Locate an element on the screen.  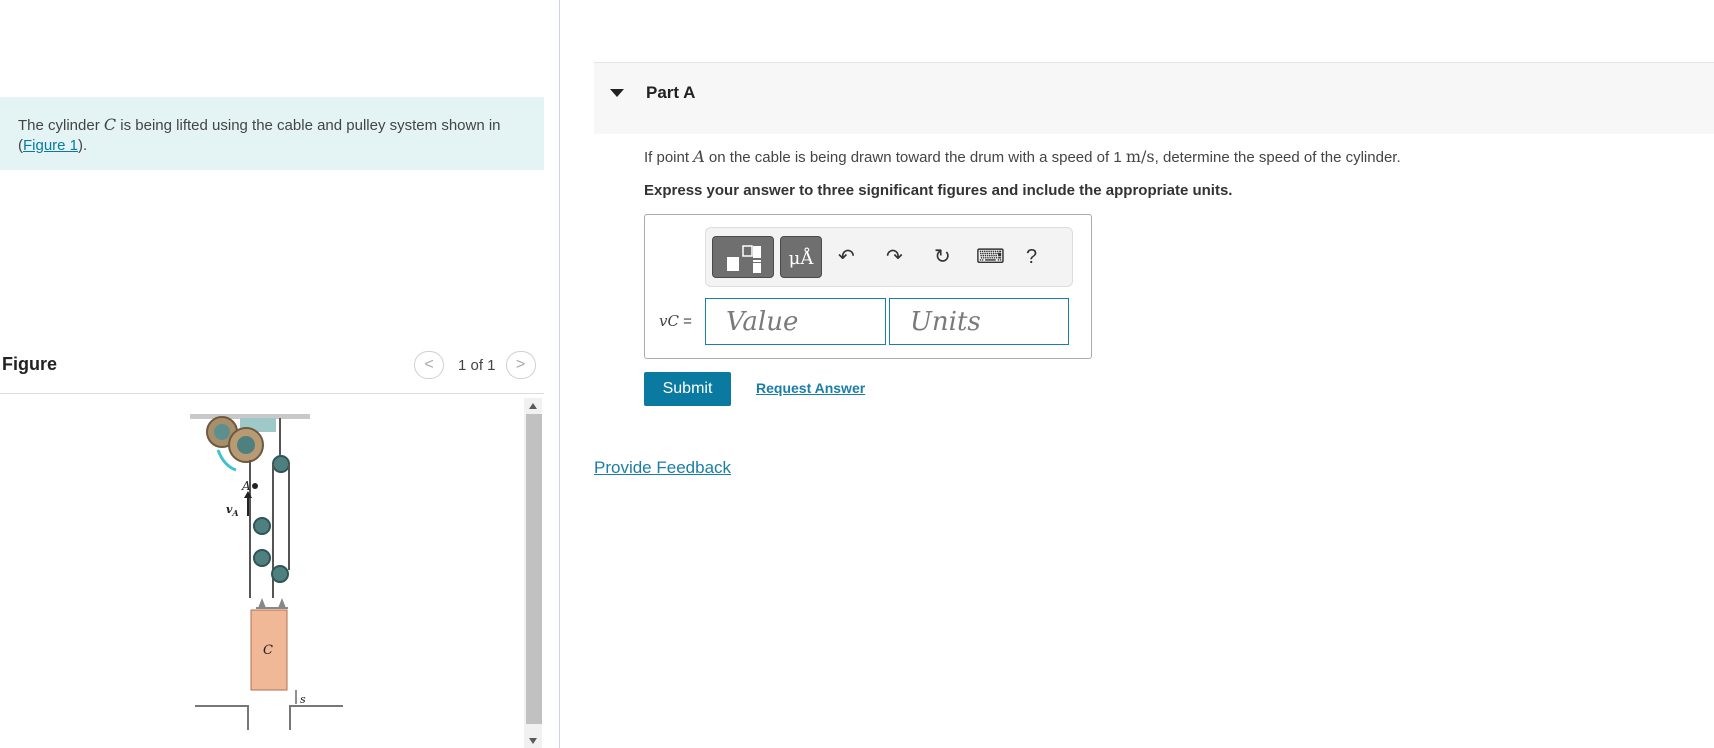
answer-variable-label: vC = is located at coordinates (675, 321).